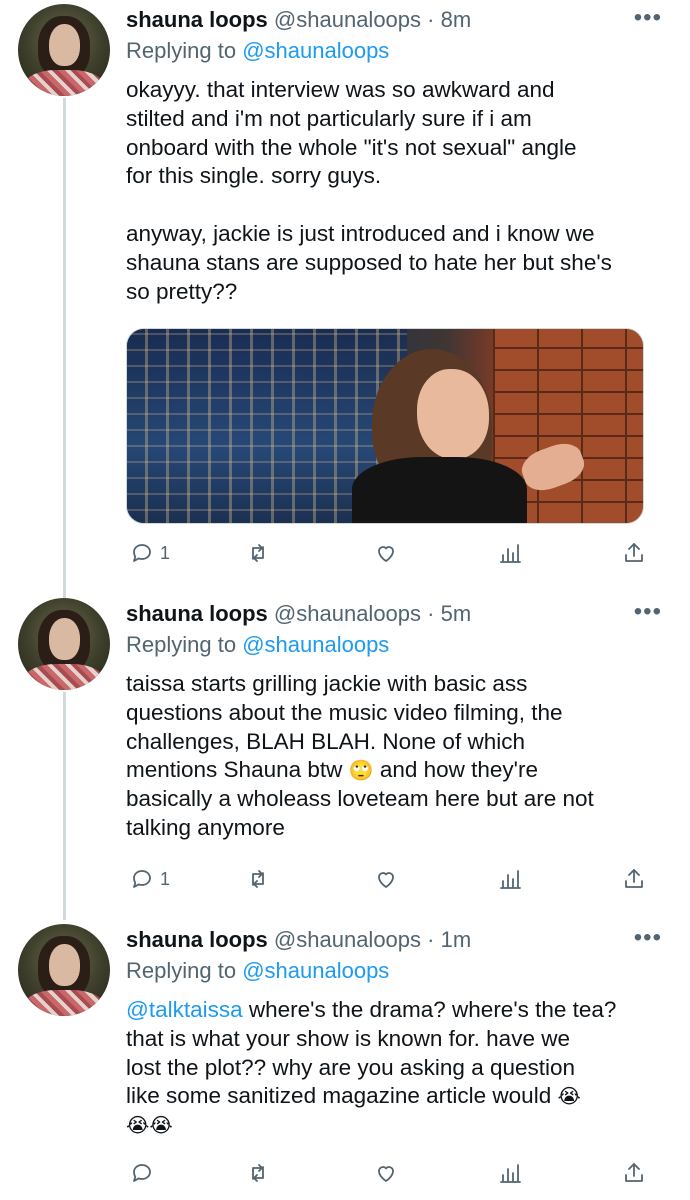 The height and width of the screenshot is (1200, 690). I want to click on mention-link: @talktaissa, so click(184, 1009).